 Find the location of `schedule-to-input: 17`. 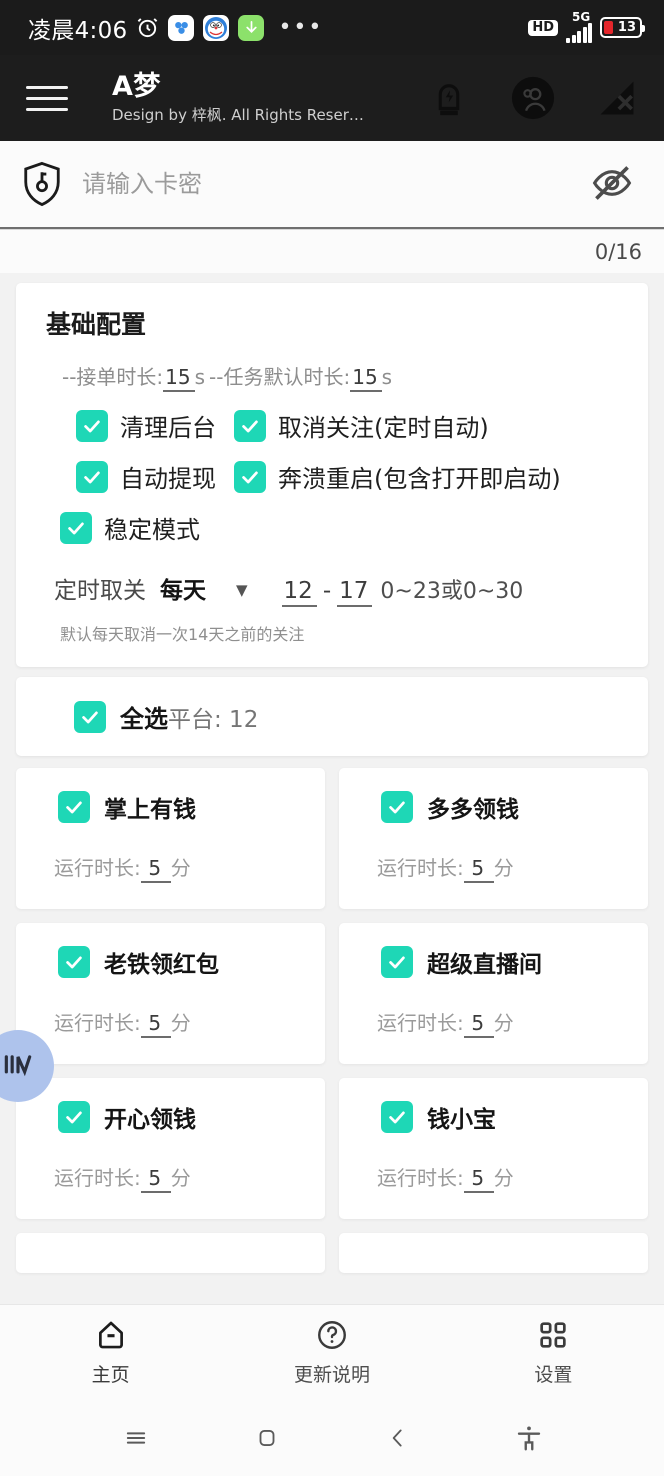

schedule-to-input: 17 is located at coordinates (355, 592).